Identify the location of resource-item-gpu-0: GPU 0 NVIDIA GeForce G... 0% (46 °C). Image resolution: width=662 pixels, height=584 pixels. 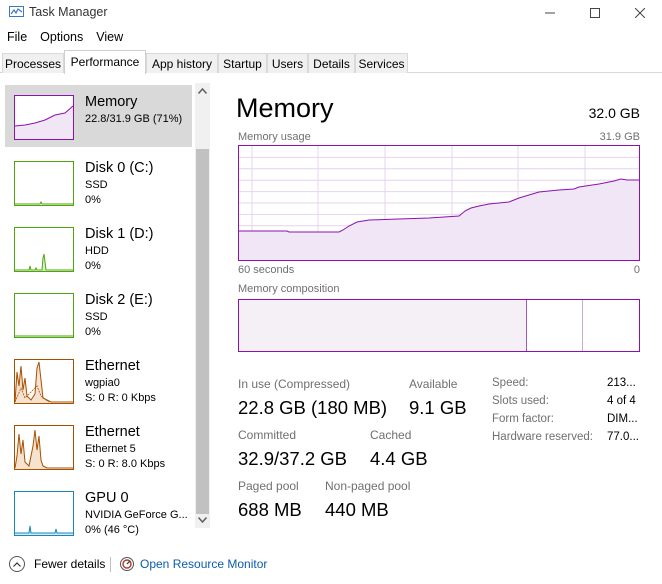
(98, 512).